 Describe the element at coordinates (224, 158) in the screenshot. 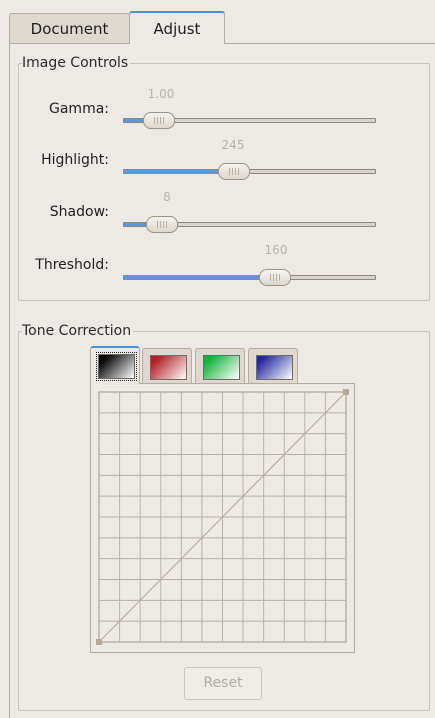

I see `highlight-row: Highlight: 245` at that location.